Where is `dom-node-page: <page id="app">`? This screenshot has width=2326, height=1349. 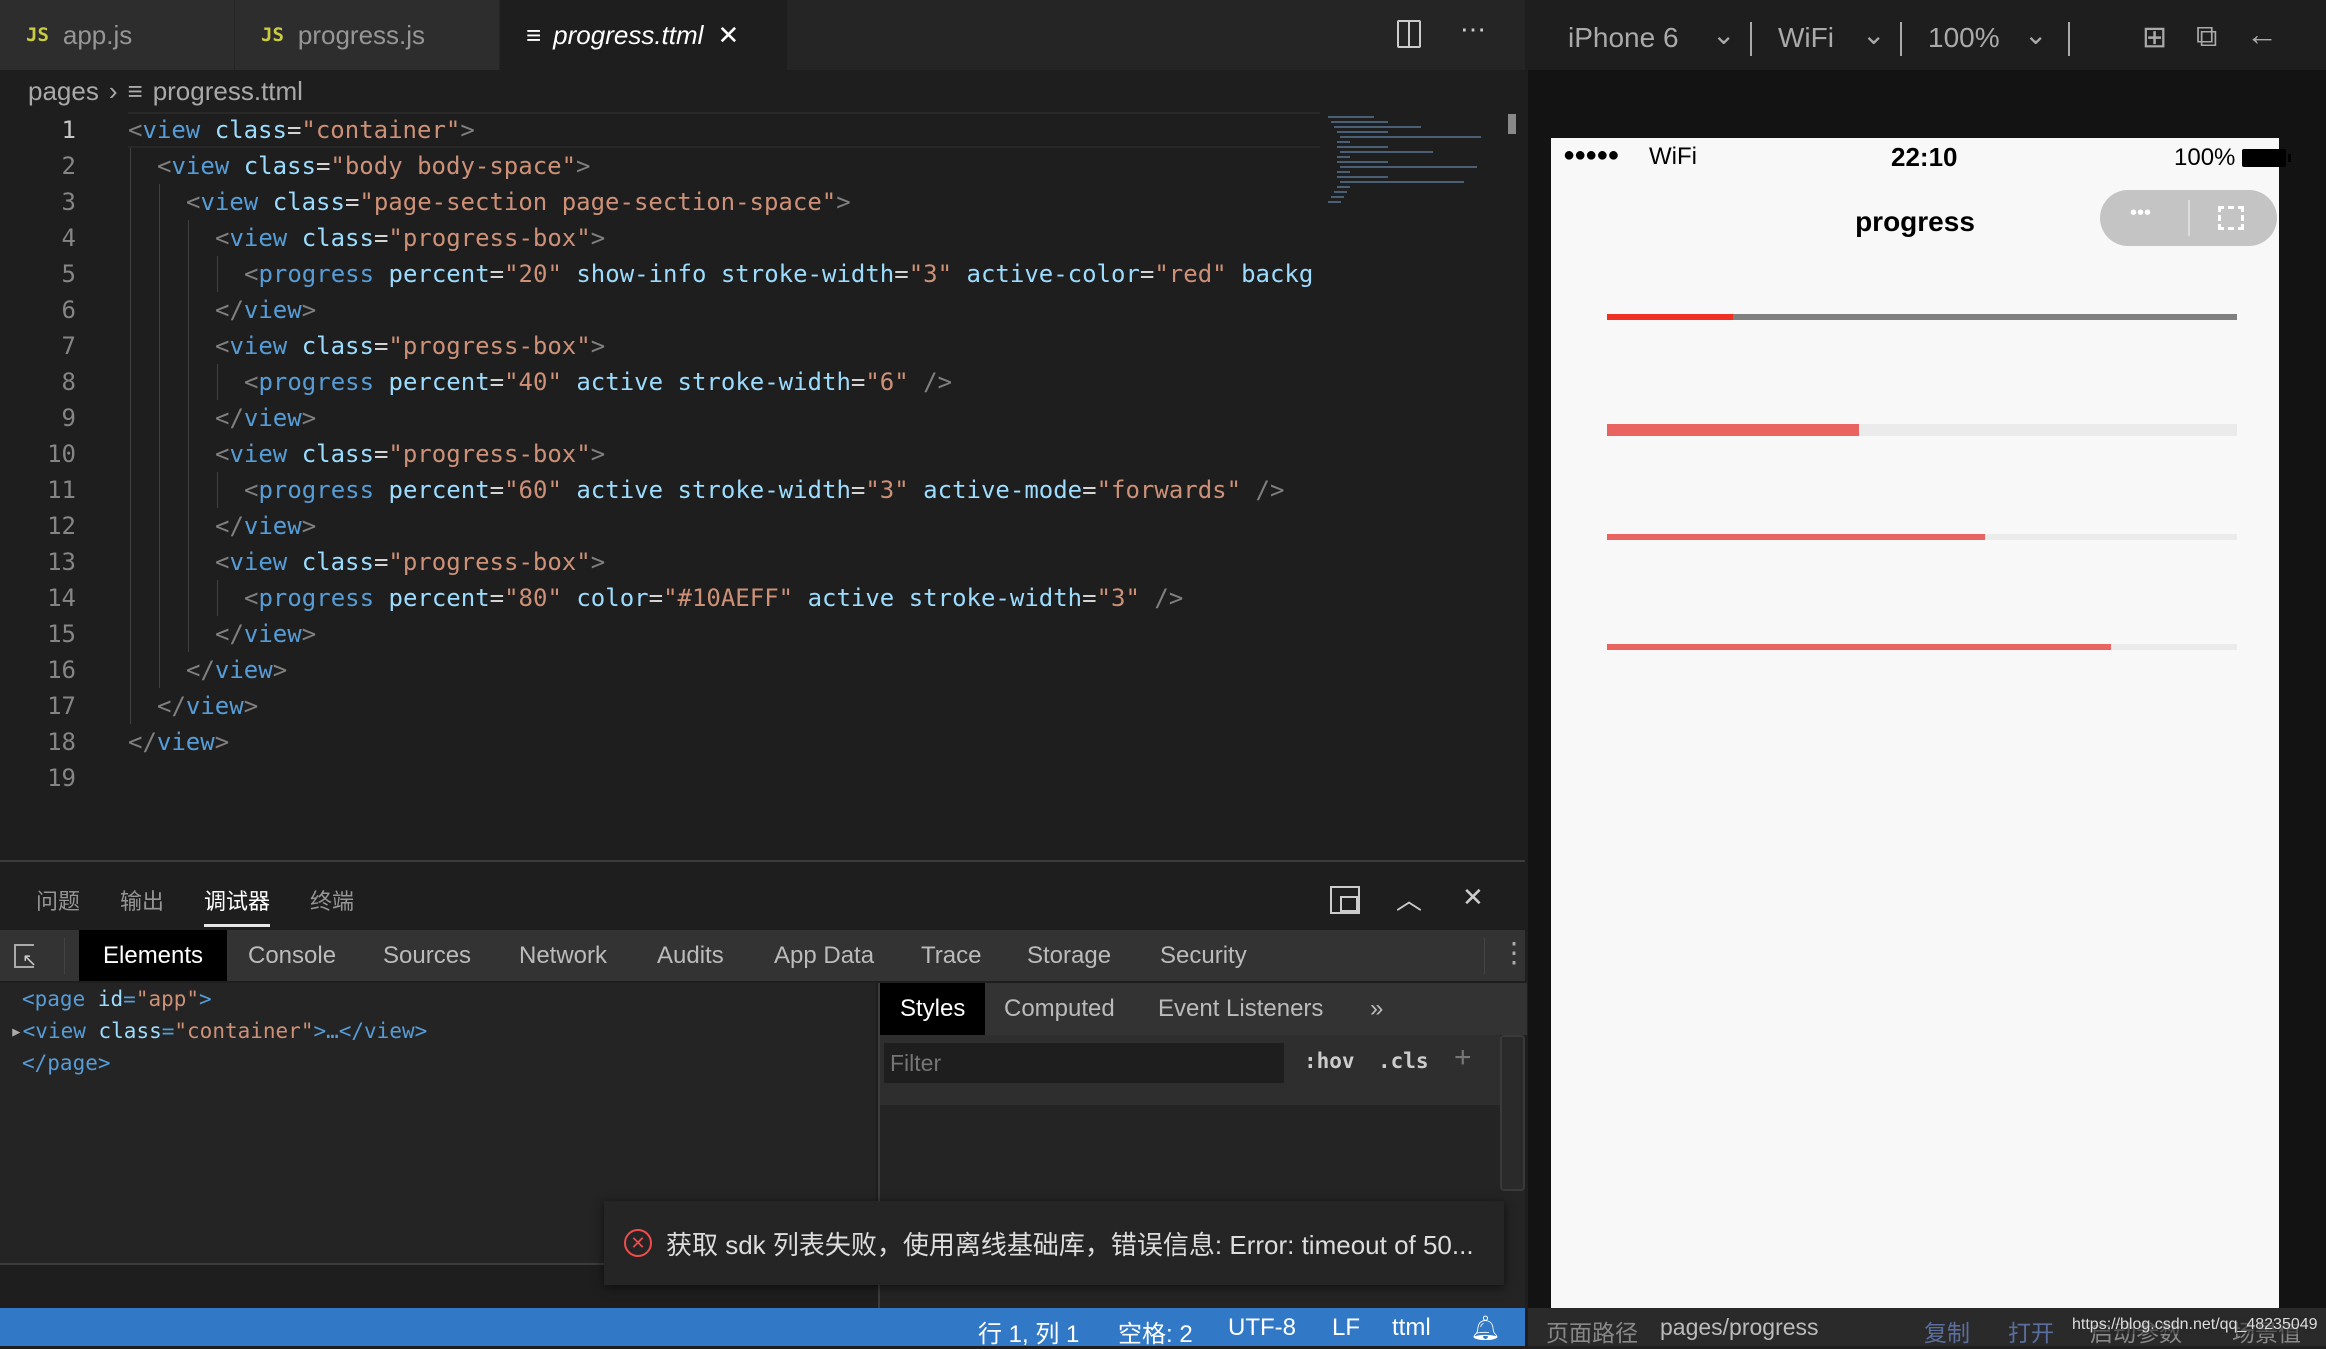 dom-node-page: <page id="app"> is located at coordinates (117, 999).